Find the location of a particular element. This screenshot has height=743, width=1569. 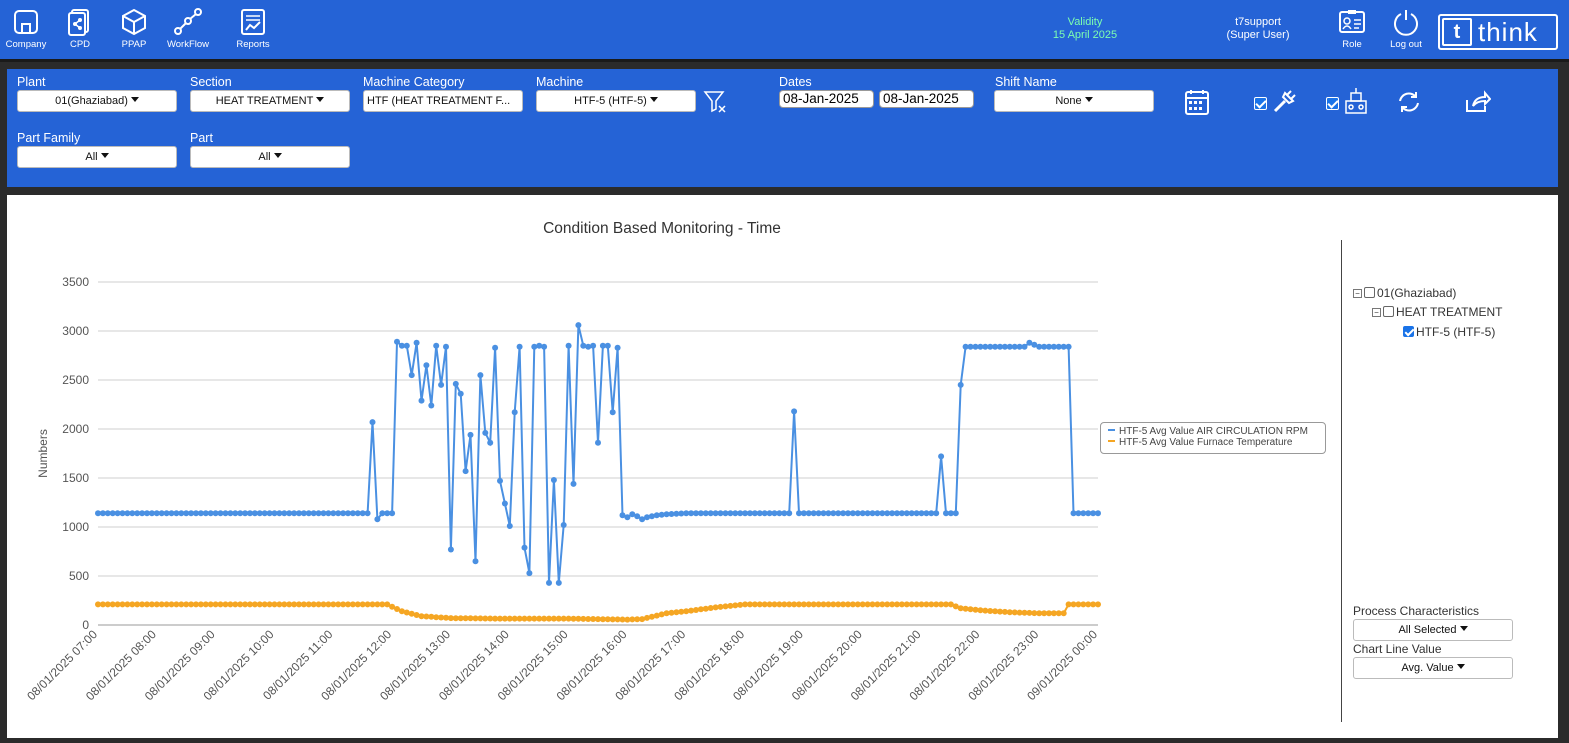

chart-line-value-select: Avg. Value is located at coordinates (1433, 668).